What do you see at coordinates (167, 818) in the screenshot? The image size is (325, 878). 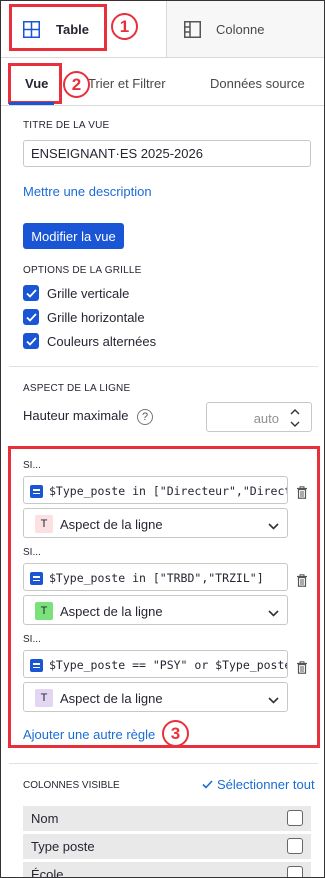 I see `column-row-nom: Nom` at bounding box center [167, 818].